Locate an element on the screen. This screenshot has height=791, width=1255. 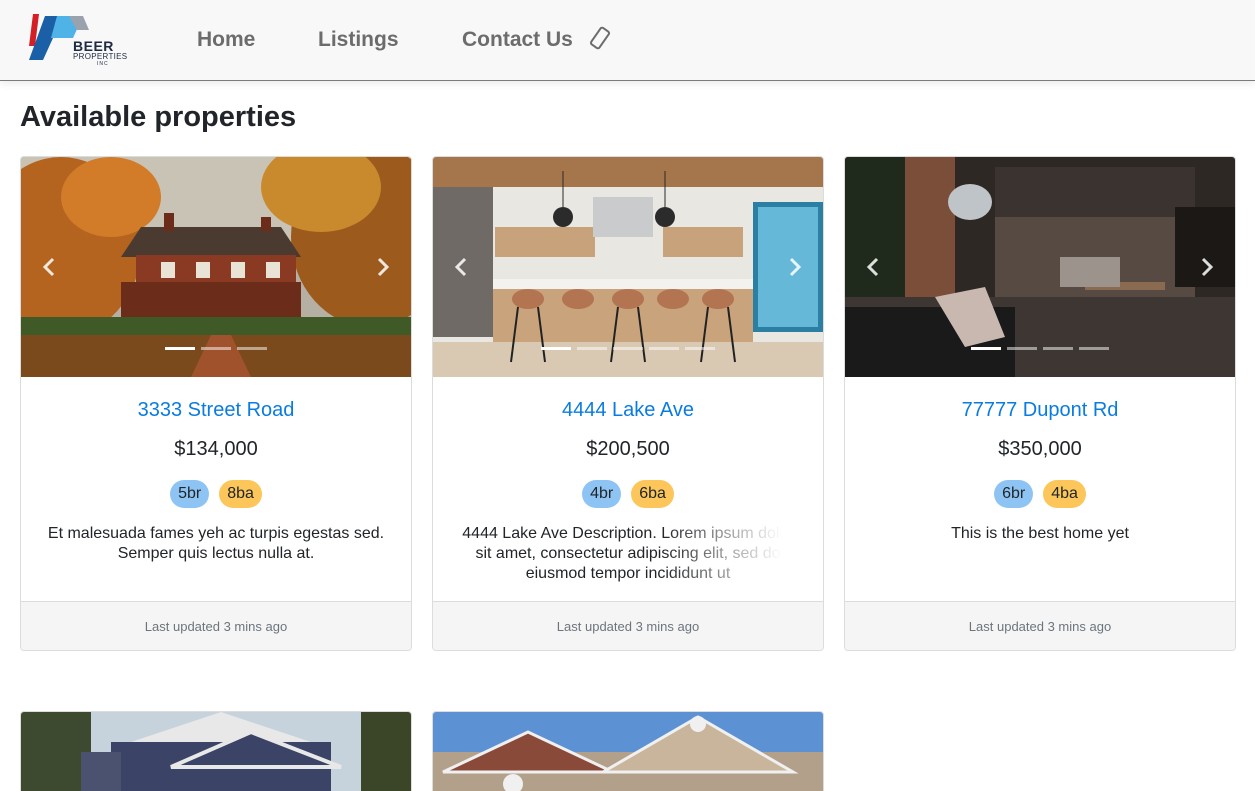
kitchen-photo is located at coordinates (628, 267).